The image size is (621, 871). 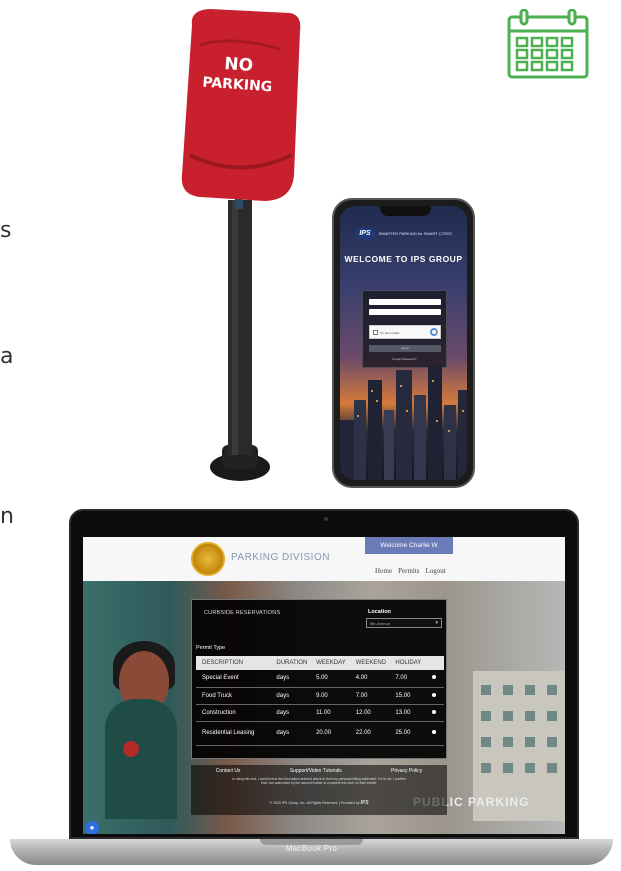 I want to click on col-holiday: HOLIDAY, so click(x=407, y=663).